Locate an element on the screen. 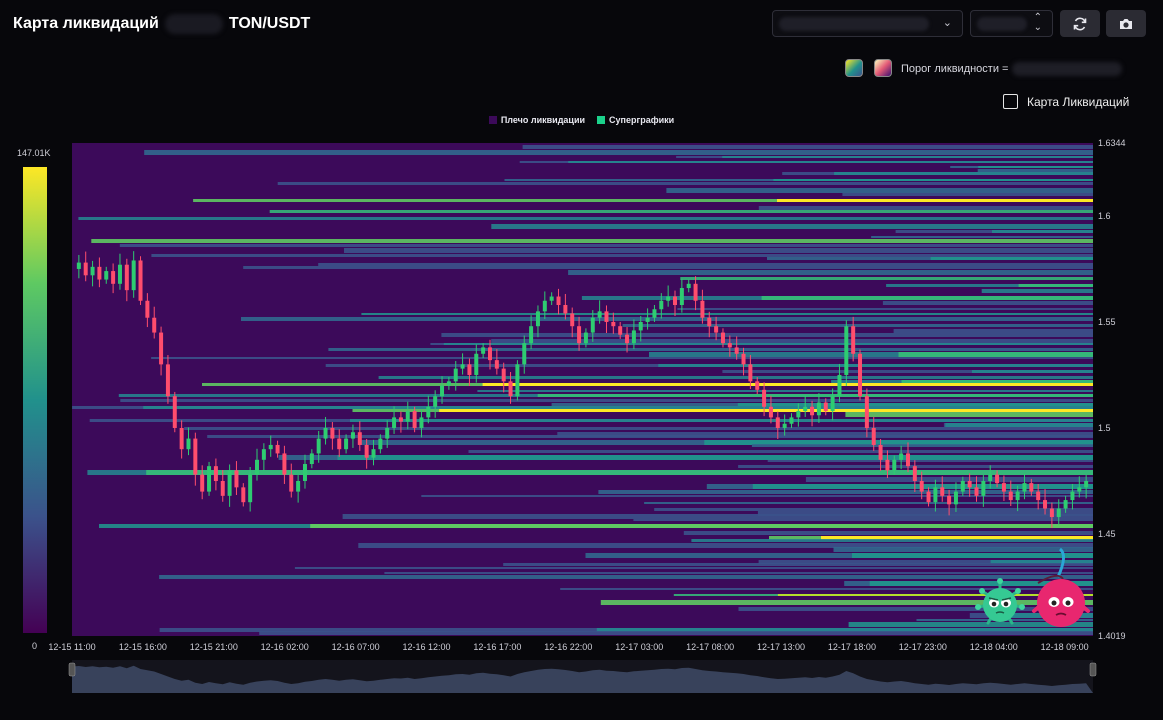 The image size is (1163, 720). navigator-left-handle is located at coordinates (72, 669).